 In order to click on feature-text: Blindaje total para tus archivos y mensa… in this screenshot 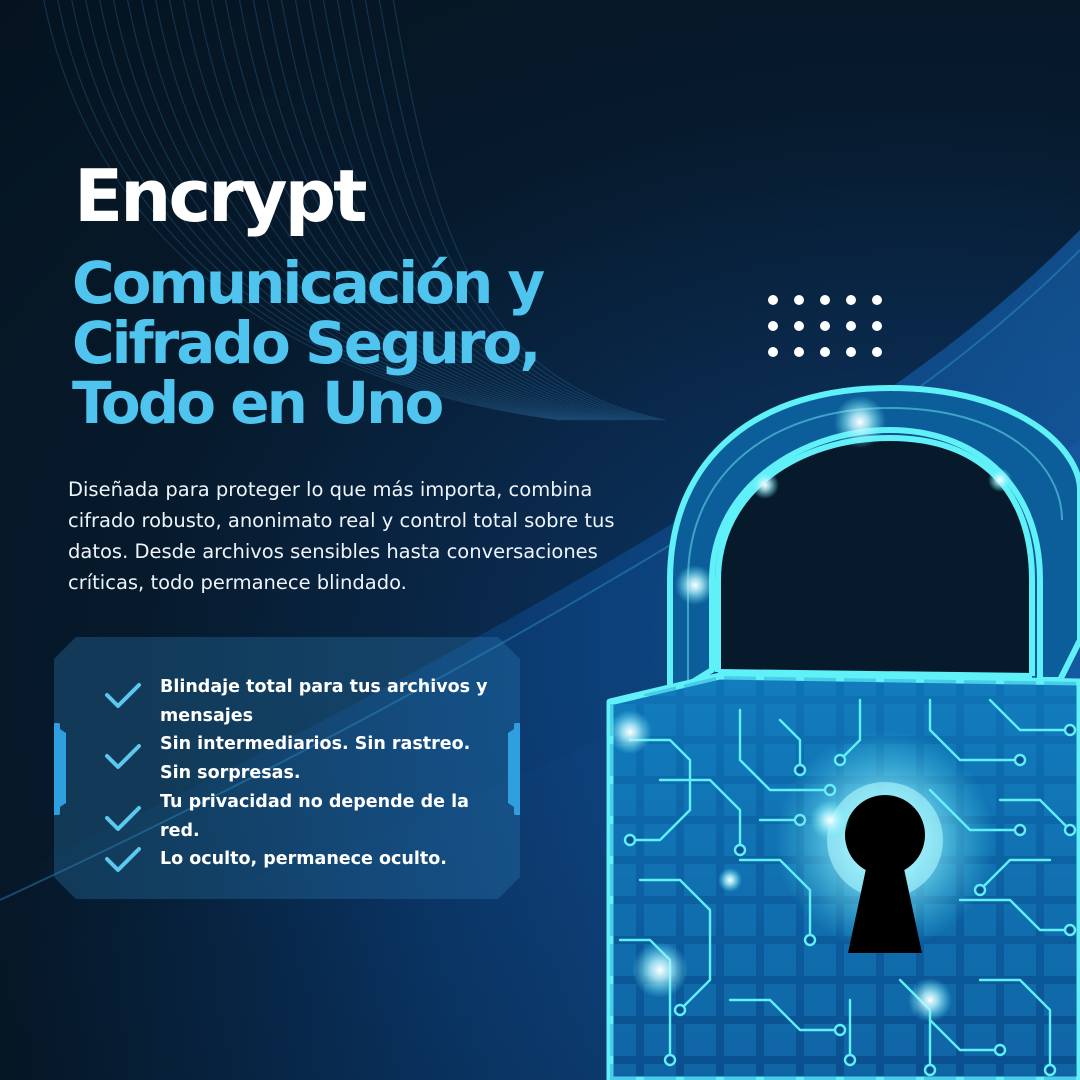, I will do `click(324, 701)`.